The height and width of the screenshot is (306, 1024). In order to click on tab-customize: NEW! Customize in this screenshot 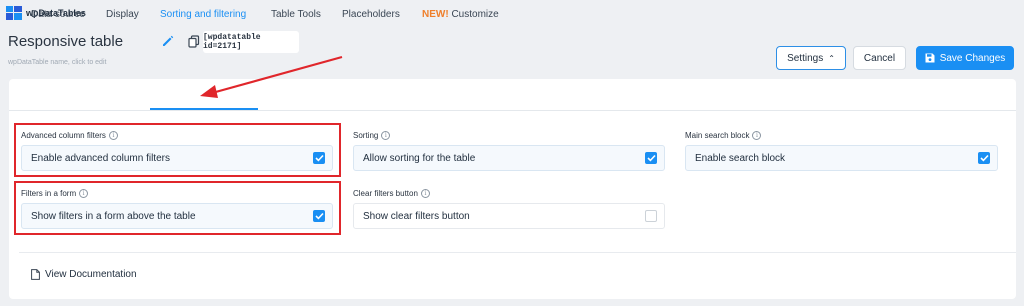, I will do `click(460, 14)`.